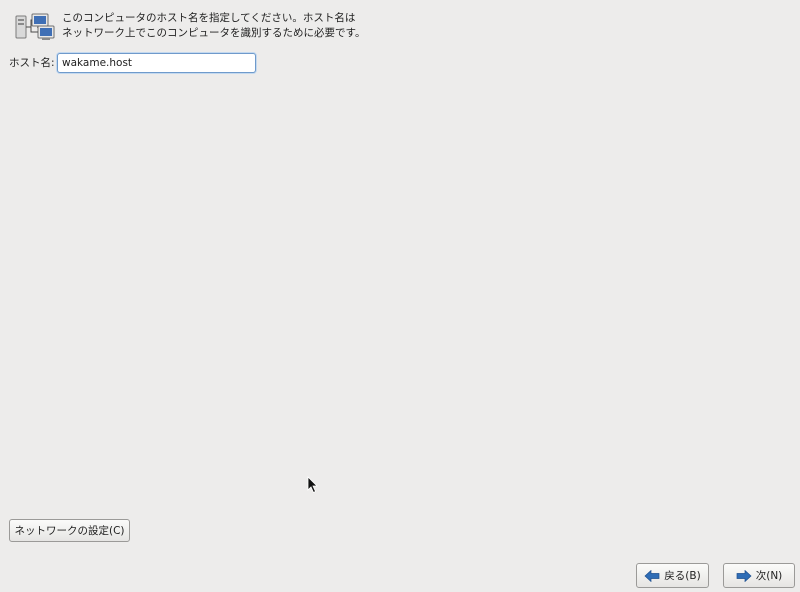 This screenshot has width=800, height=592. Describe the element at coordinates (35, 26) in the screenshot. I see `network-computers-icon` at that location.